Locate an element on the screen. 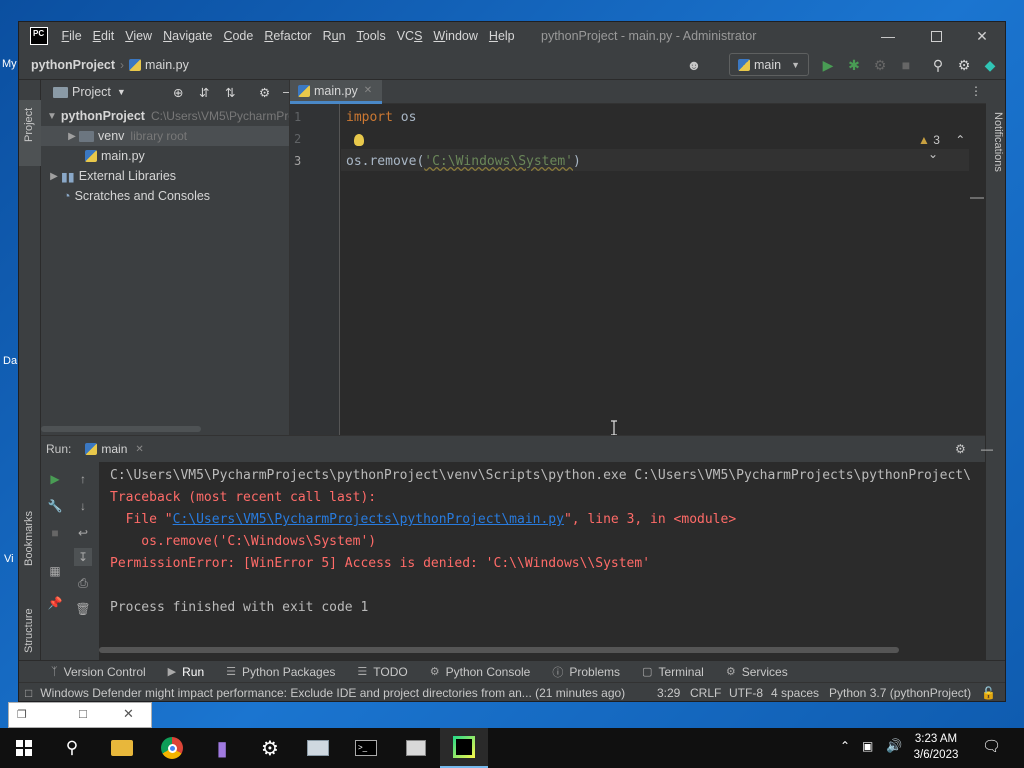 Image resolution: width=1024 pixels, height=768 pixels. rerun-icon: ▶ is located at coordinates (55, 479).